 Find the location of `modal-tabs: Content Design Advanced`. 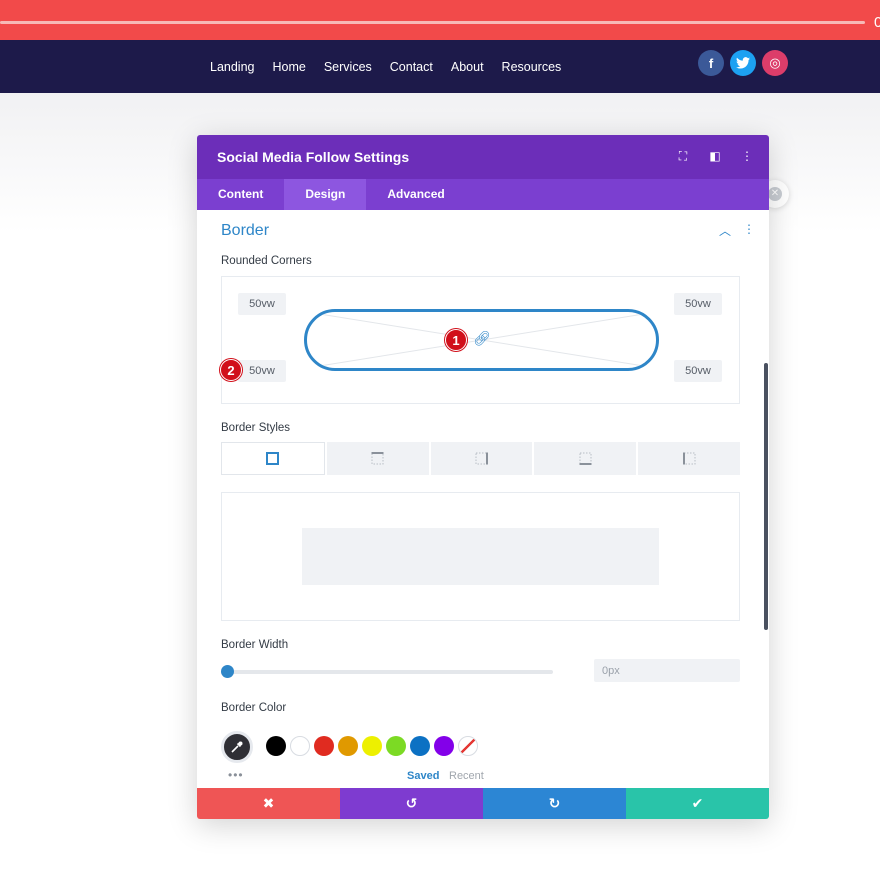

modal-tabs: Content Design Advanced is located at coordinates (483, 194).